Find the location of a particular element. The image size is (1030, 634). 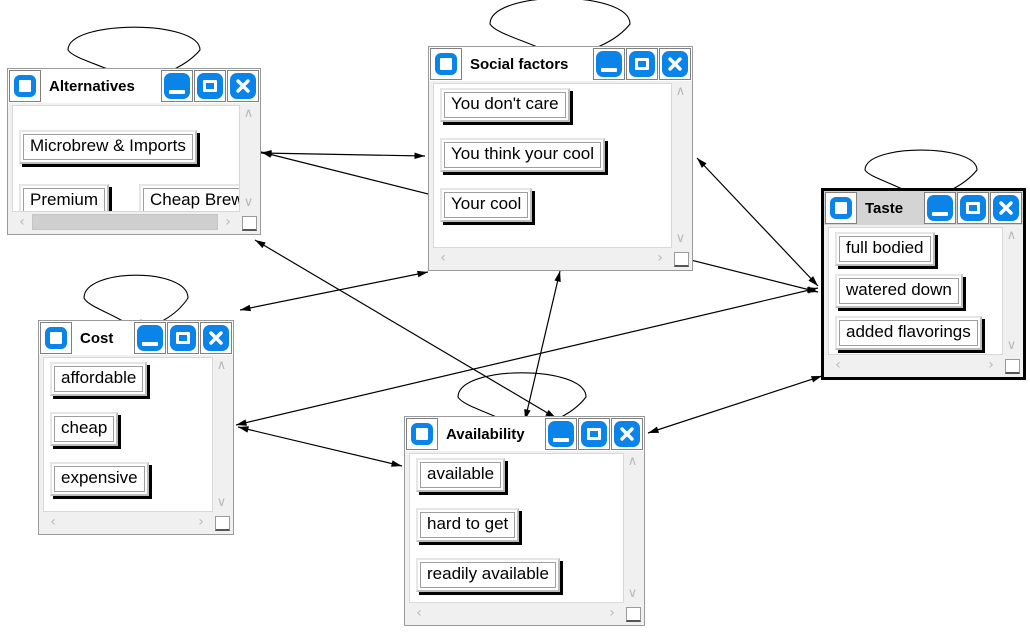

concept-node-button: available is located at coordinates (461, 475).